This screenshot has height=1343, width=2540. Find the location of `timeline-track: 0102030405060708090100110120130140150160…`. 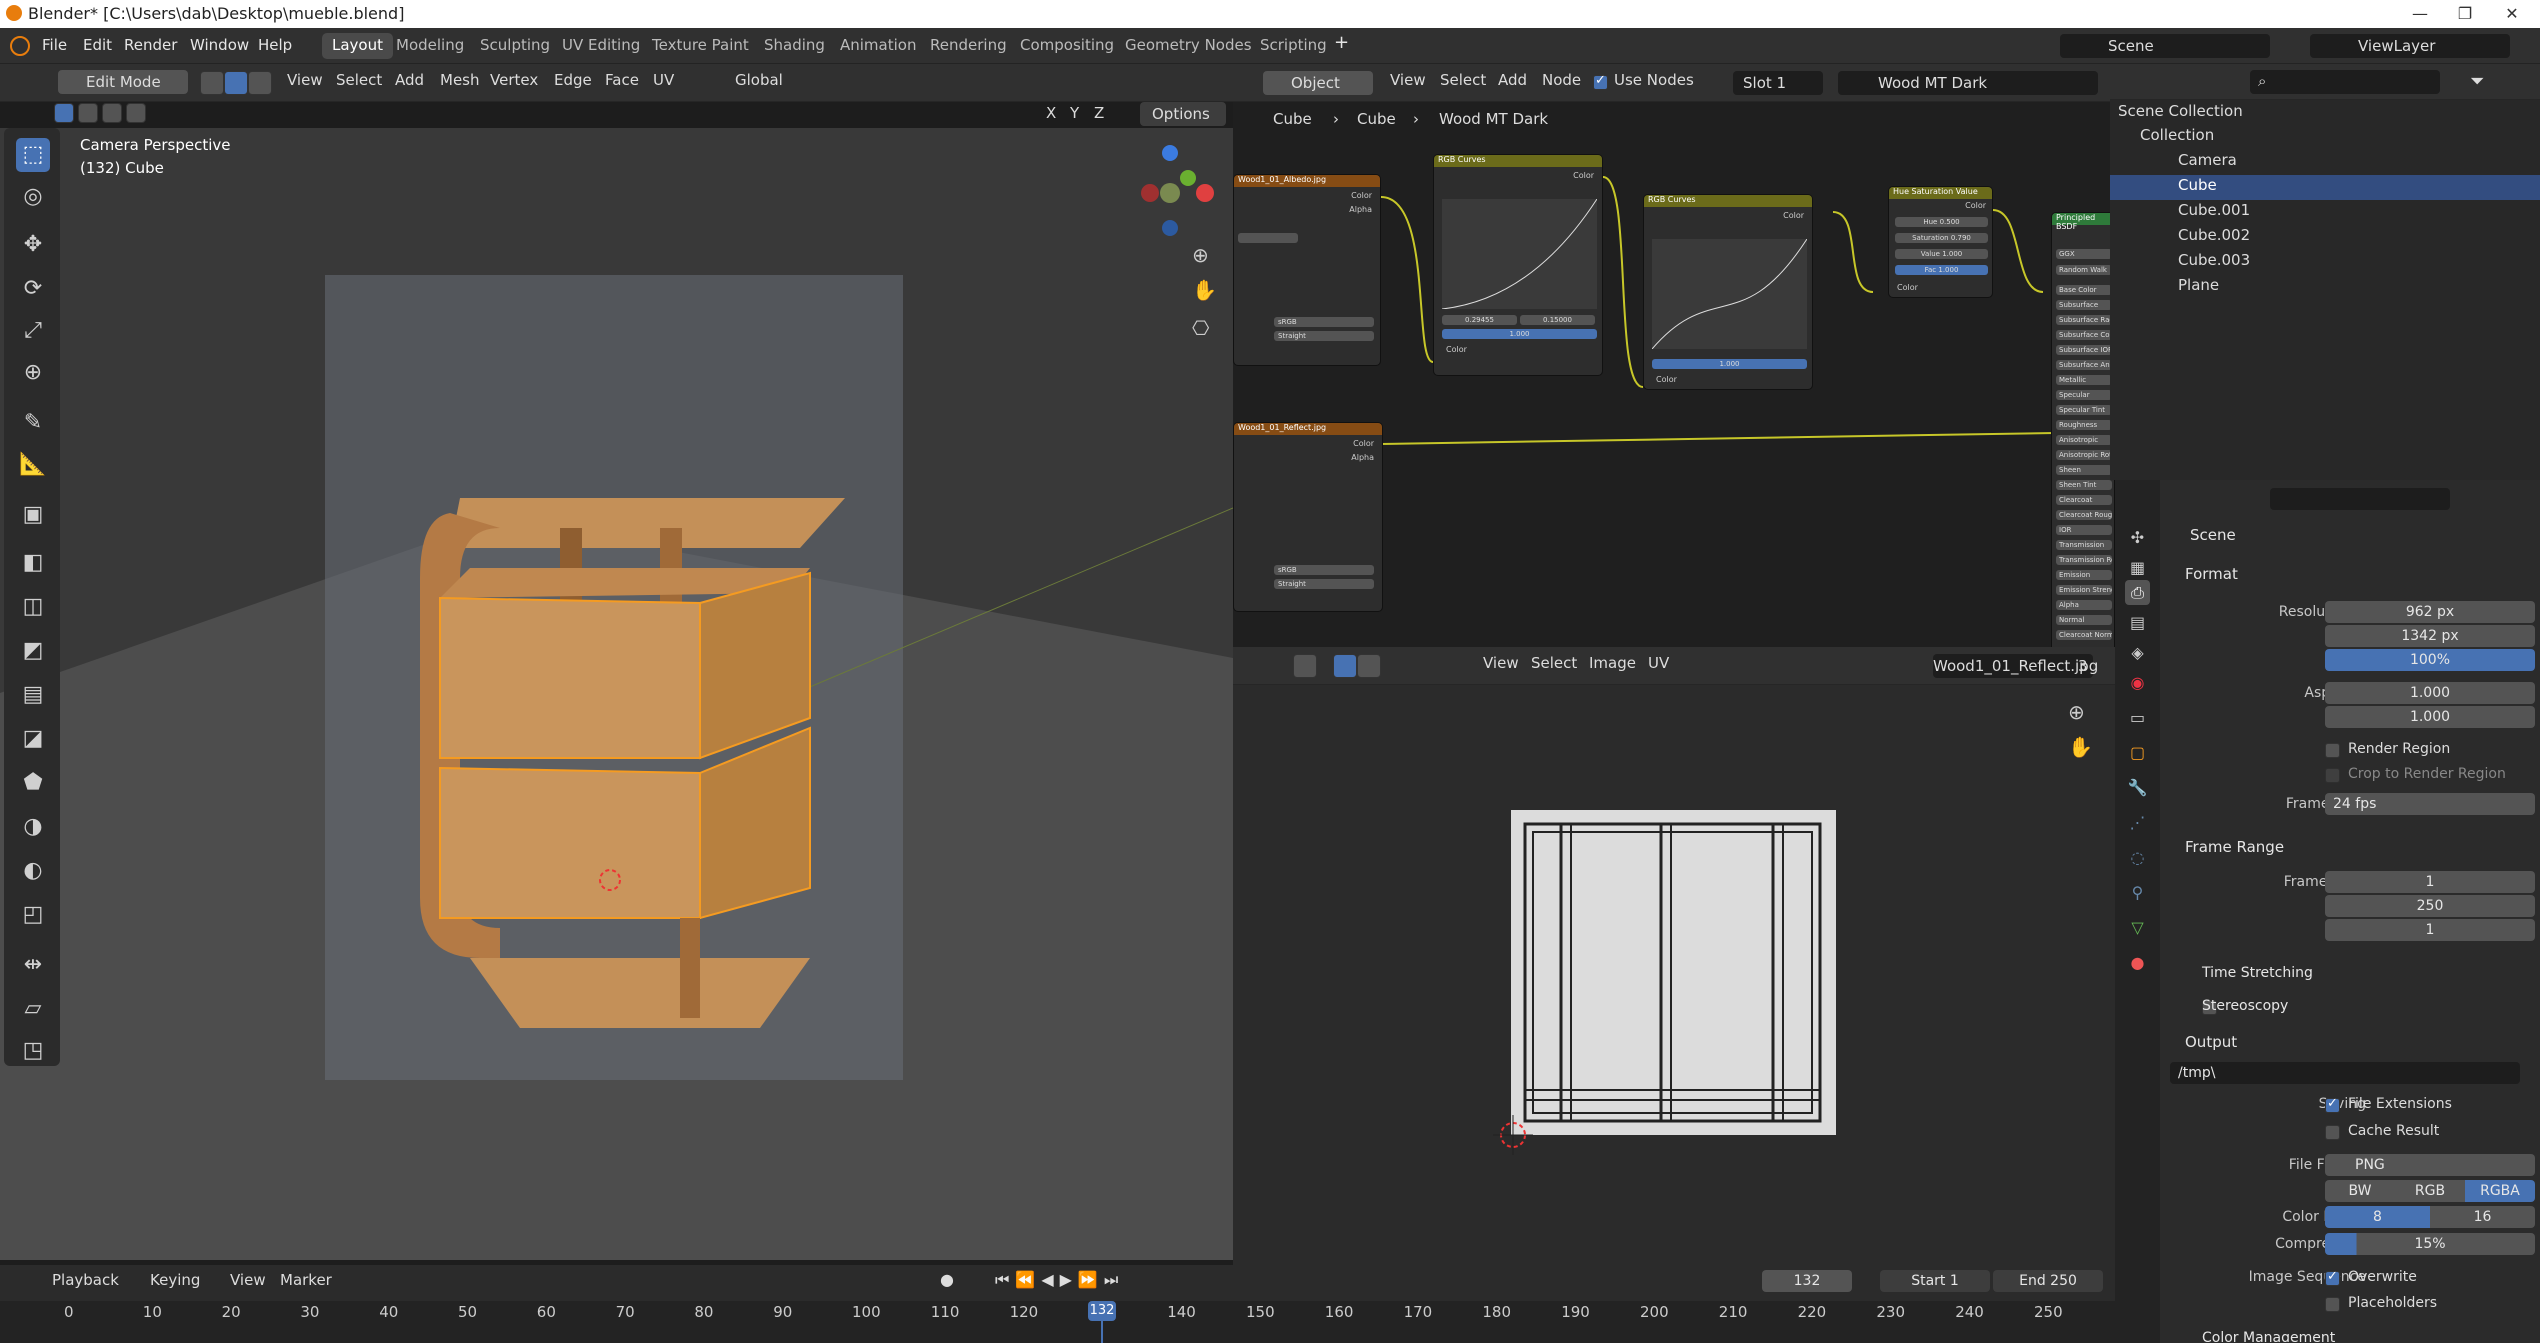

timeline-track: 0102030405060708090100110120130140150160… is located at coordinates (1057, 1322).